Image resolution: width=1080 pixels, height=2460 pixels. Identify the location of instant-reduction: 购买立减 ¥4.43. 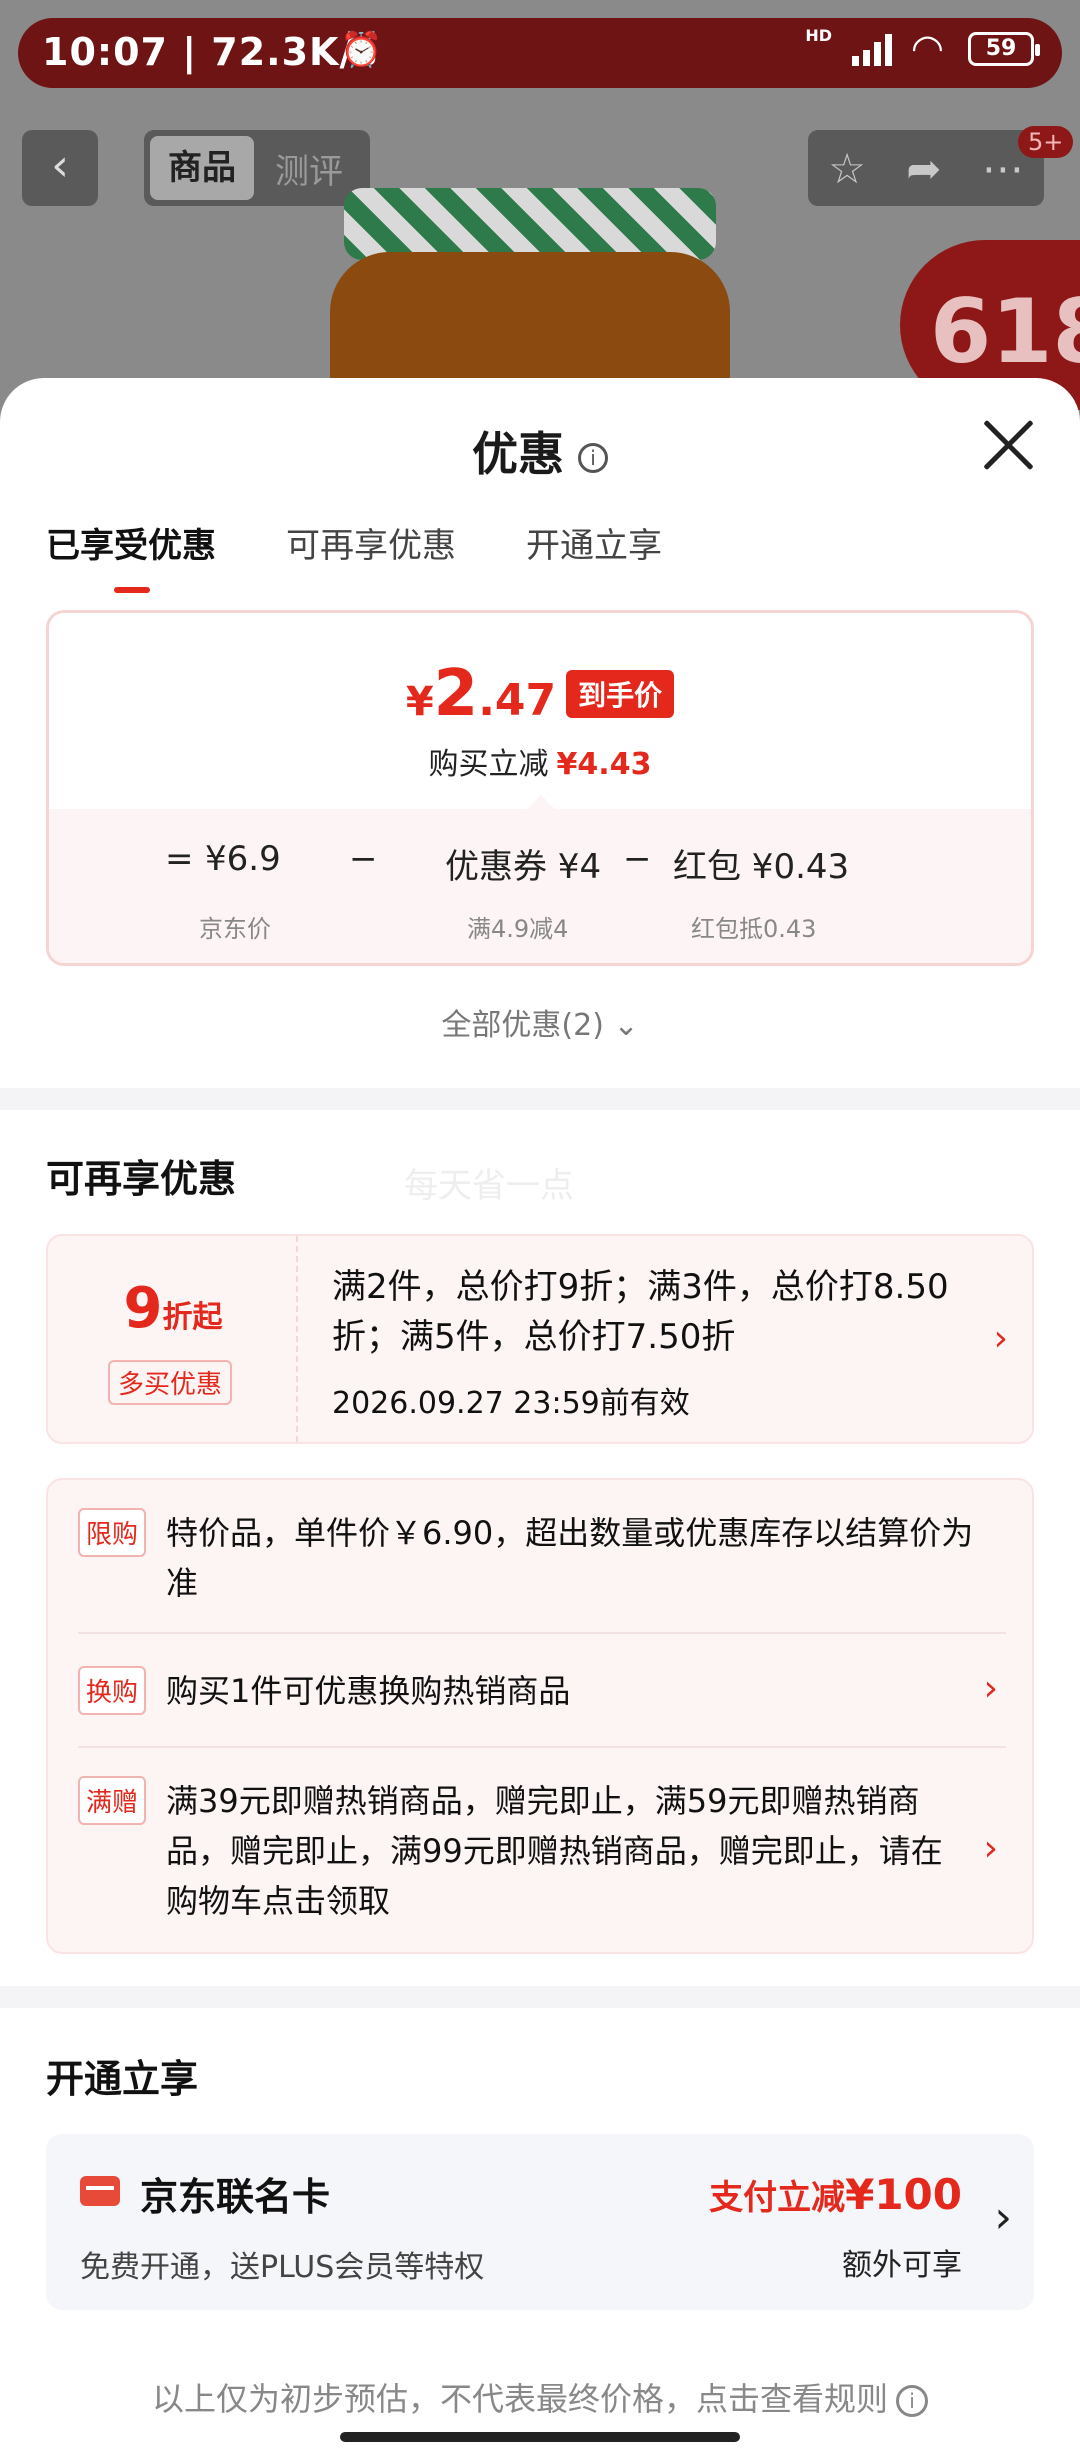
(540, 761).